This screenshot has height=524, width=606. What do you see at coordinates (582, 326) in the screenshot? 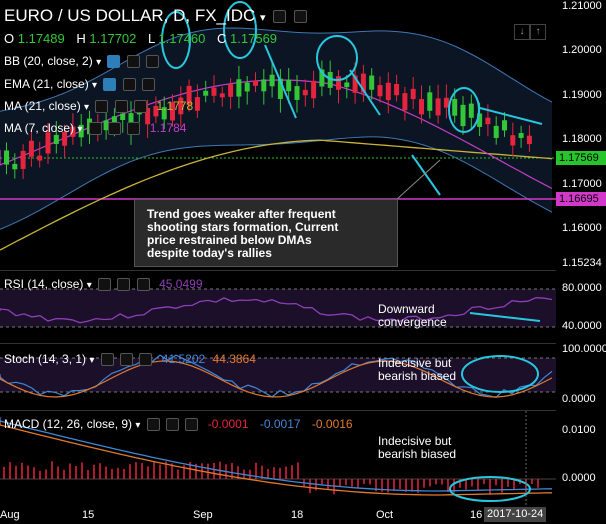
I see `rsi-tick: 40.0000` at bounding box center [582, 326].